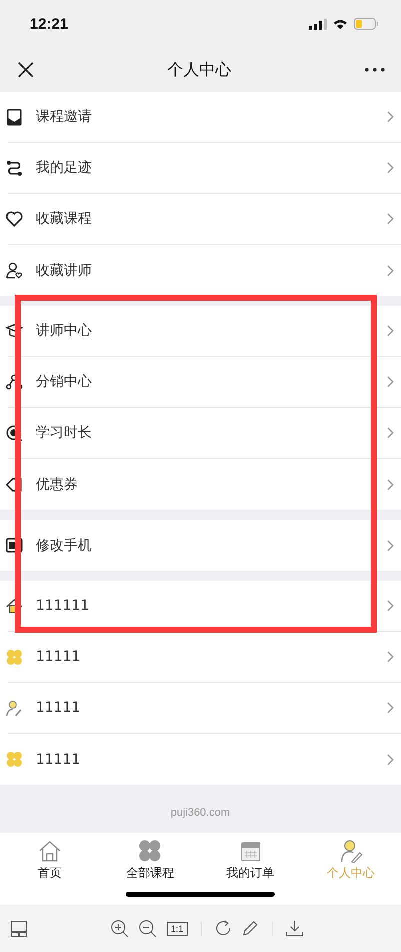 This screenshot has width=401, height=952. Describe the element at coordinates (26, 70) in the screenshot. I see `close-button` at that location.